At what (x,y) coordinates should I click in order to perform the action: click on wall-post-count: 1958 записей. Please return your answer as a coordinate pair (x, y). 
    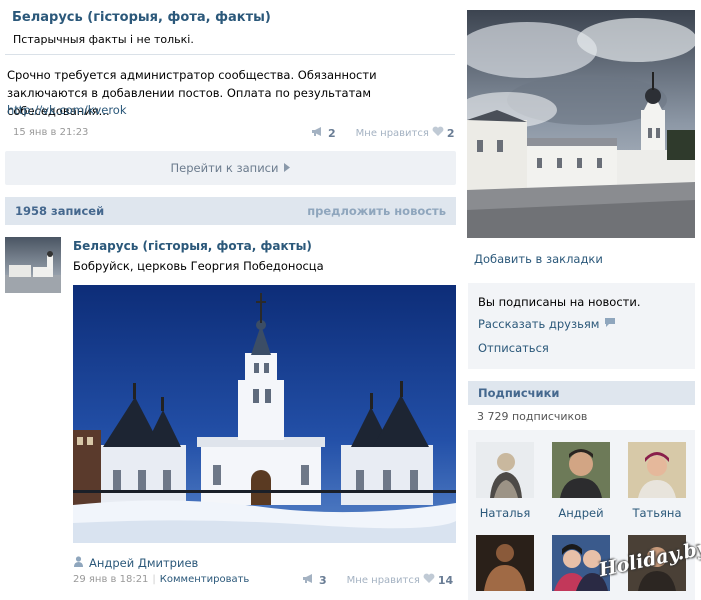
    Looking at the image, I should click on (59, 211).